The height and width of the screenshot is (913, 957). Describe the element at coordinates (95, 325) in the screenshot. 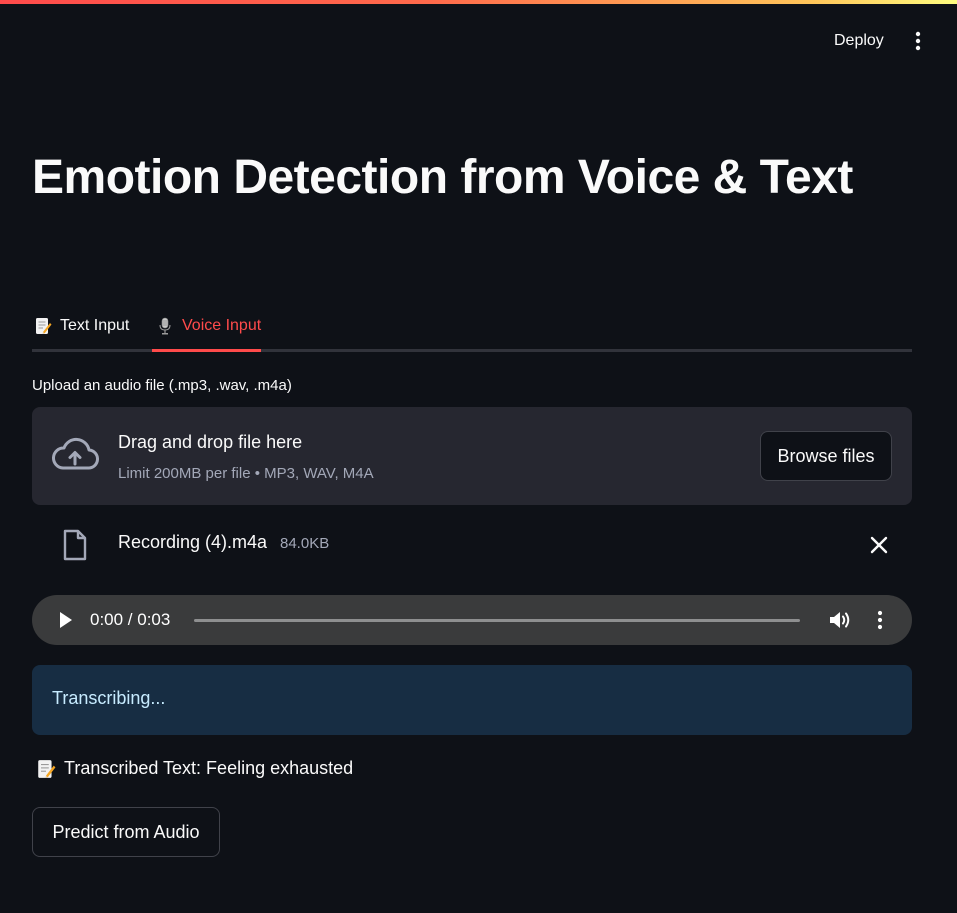

I see `tab-text-input-label: Text Input` at that location.